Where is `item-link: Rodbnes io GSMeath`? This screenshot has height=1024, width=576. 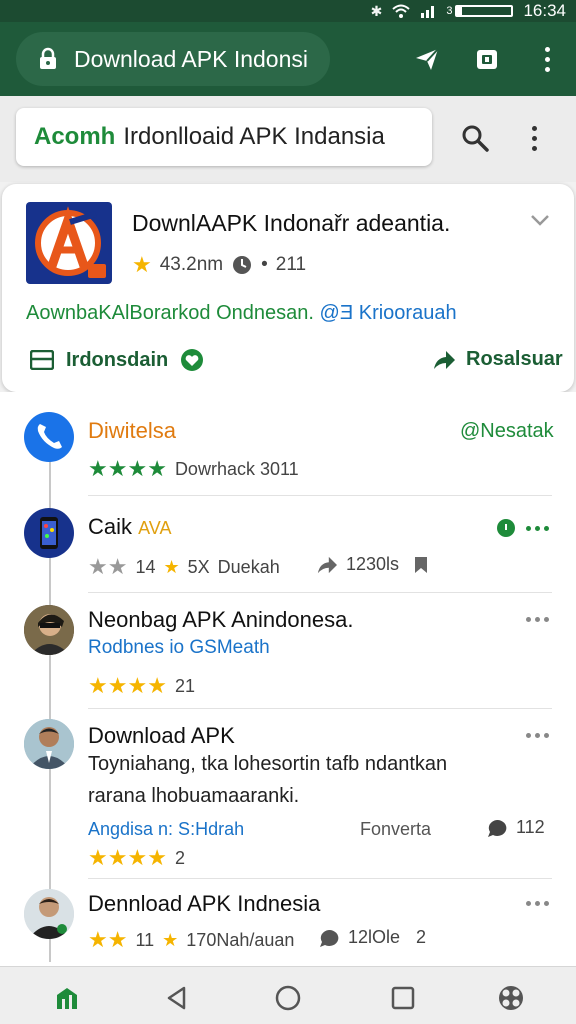
item-link: Rodbnes io GSMeath is located at coordinates (179, 648).